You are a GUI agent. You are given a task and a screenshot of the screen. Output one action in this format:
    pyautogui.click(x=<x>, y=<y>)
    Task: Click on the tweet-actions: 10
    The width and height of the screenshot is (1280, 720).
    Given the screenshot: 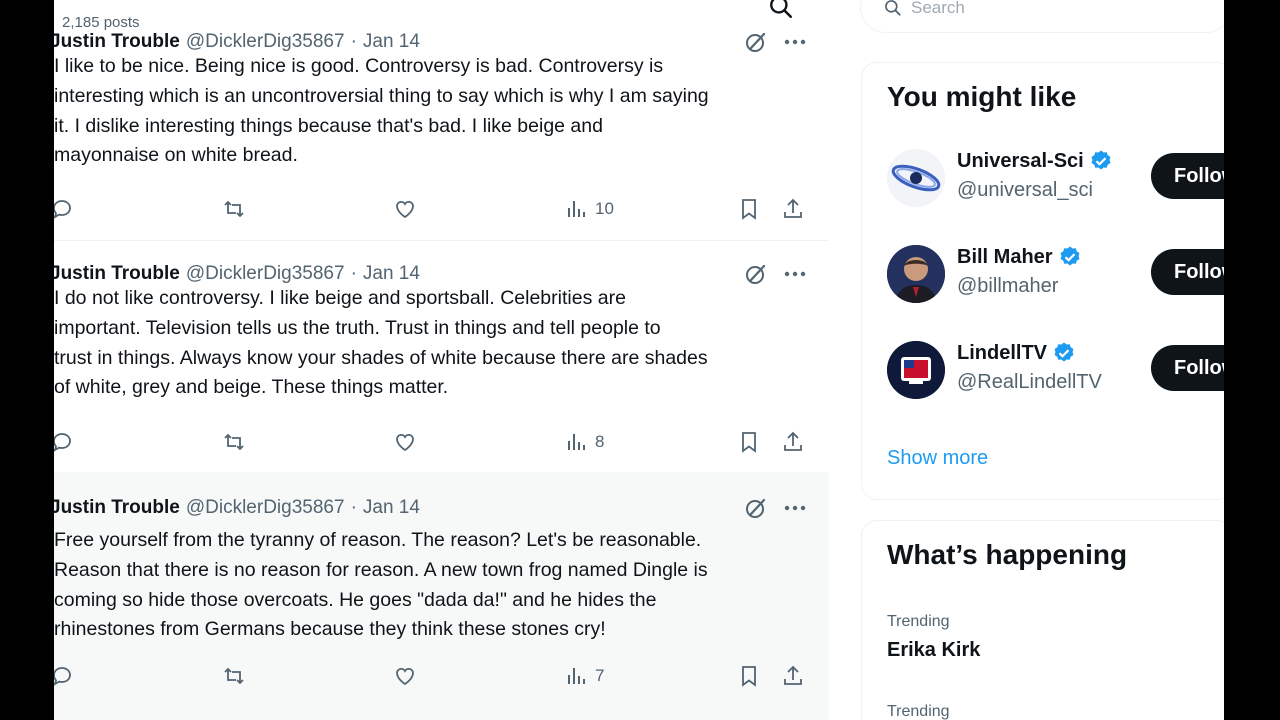 What is the action you would take?
    pyautogui.click(x=441, y=209)
    